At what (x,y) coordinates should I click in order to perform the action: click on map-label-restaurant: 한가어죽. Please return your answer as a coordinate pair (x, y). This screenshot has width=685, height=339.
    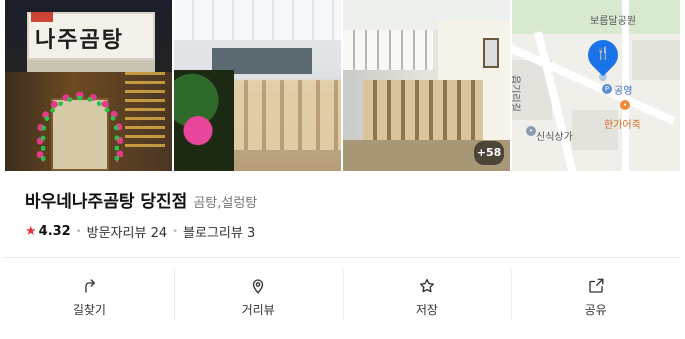
    Looking at the image, I should click on (622, 125).